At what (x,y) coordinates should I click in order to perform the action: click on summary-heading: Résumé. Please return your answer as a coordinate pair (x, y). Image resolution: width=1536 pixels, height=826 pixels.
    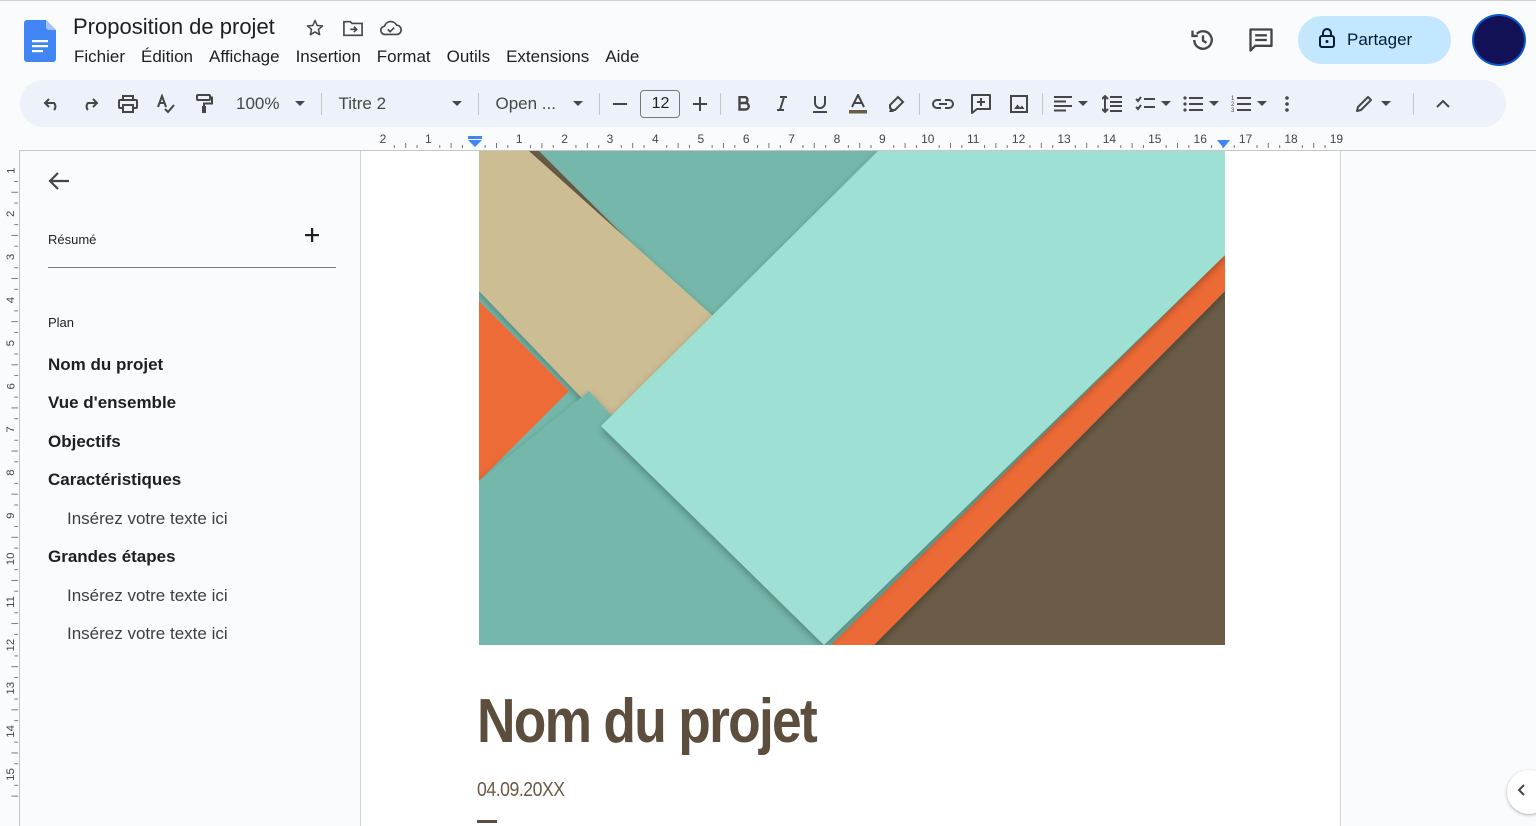
    Looking at the image, I should click on (72, 239).